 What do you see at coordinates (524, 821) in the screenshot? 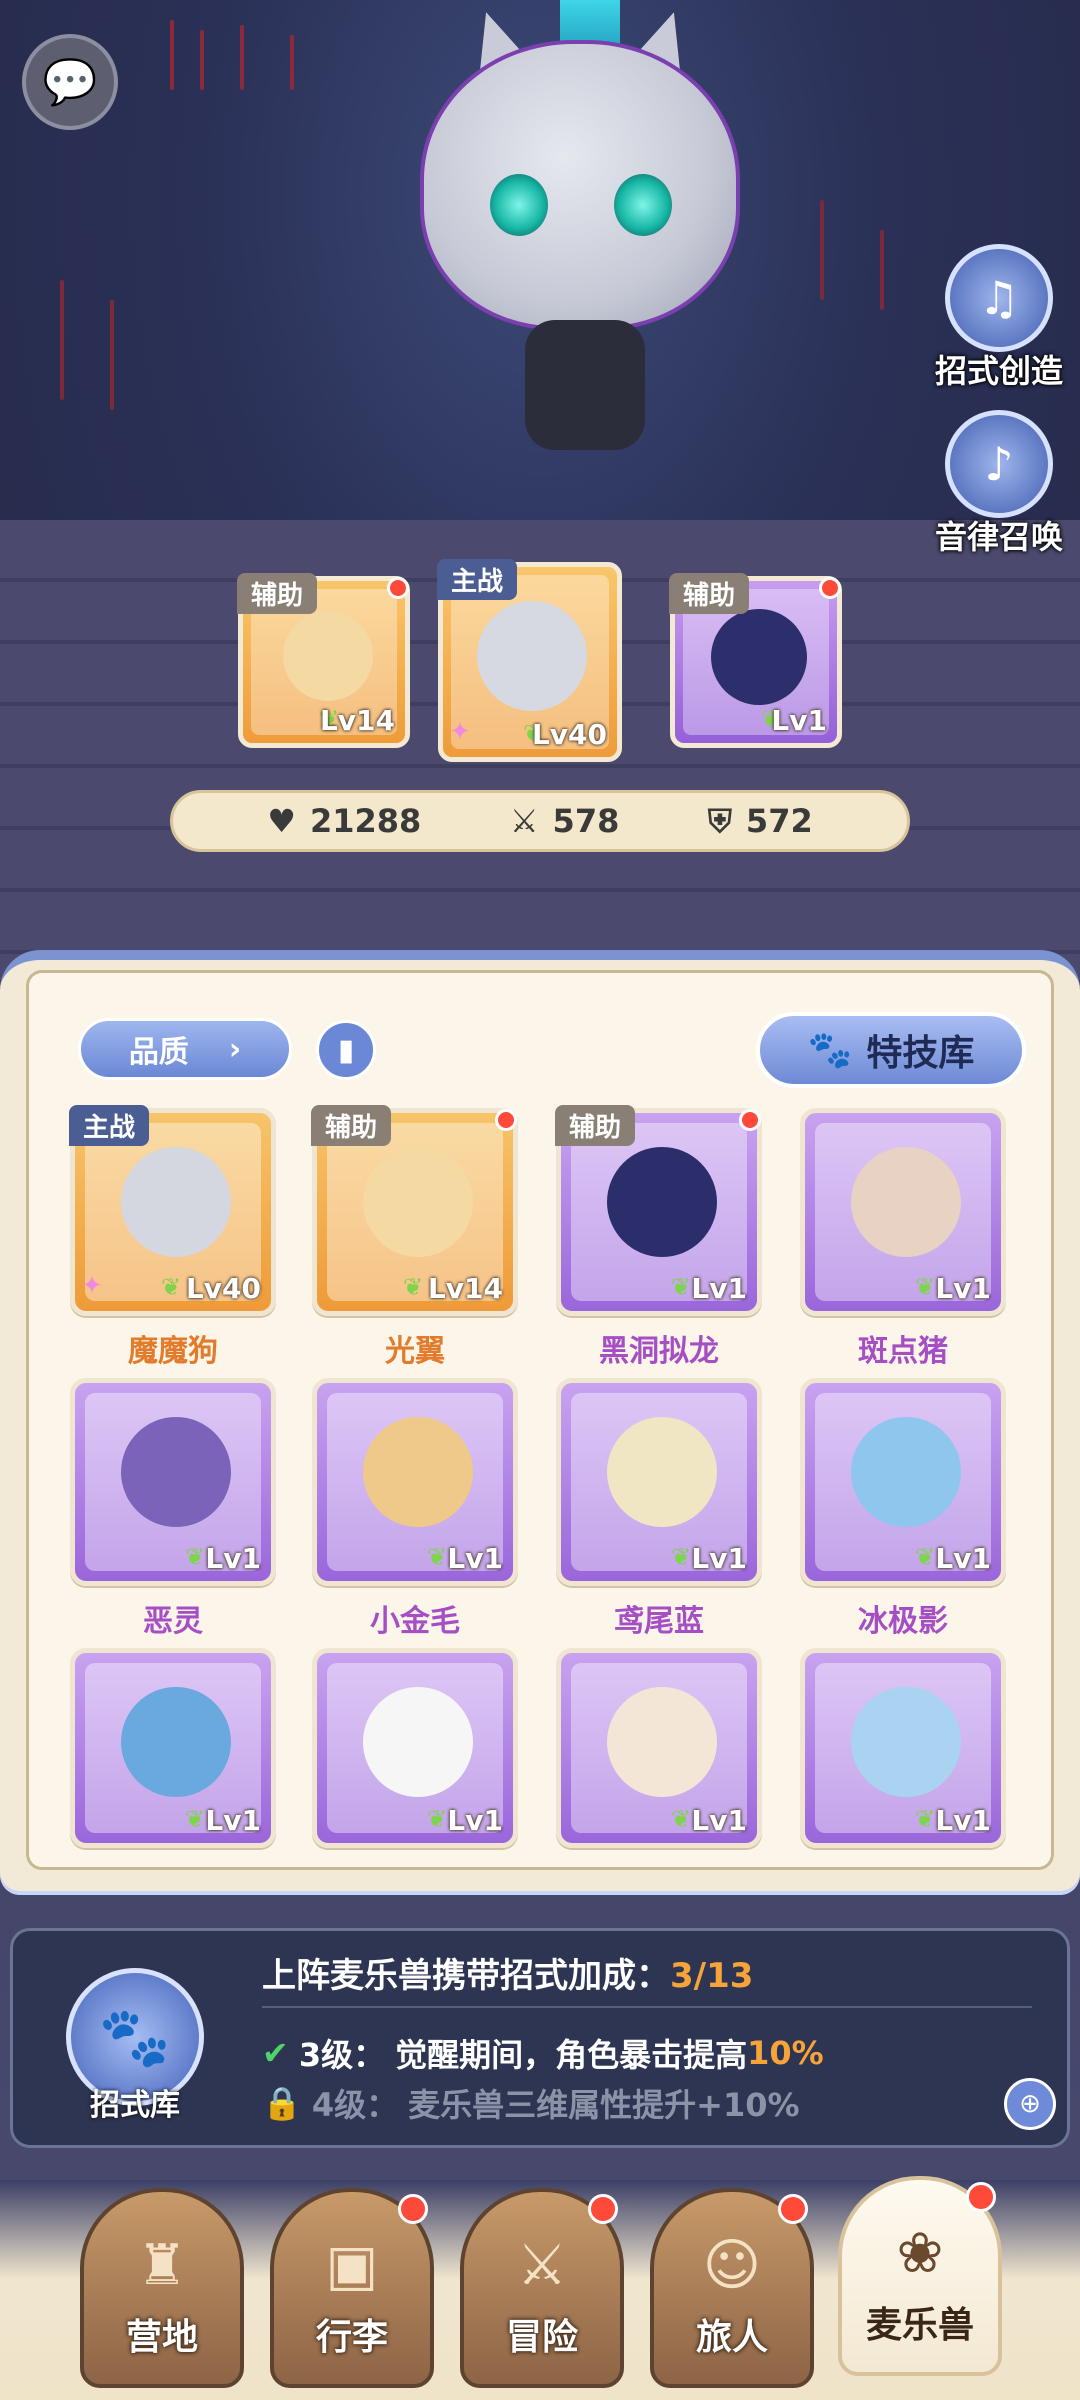
I see `crossed-swords-icon: ⚔` at bounding box center [524, 821].